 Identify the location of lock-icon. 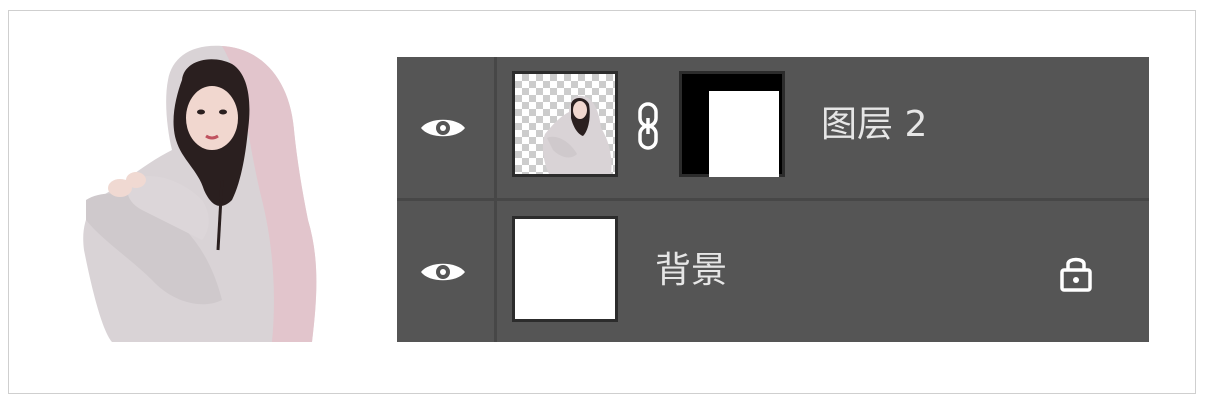
(1076, 273).